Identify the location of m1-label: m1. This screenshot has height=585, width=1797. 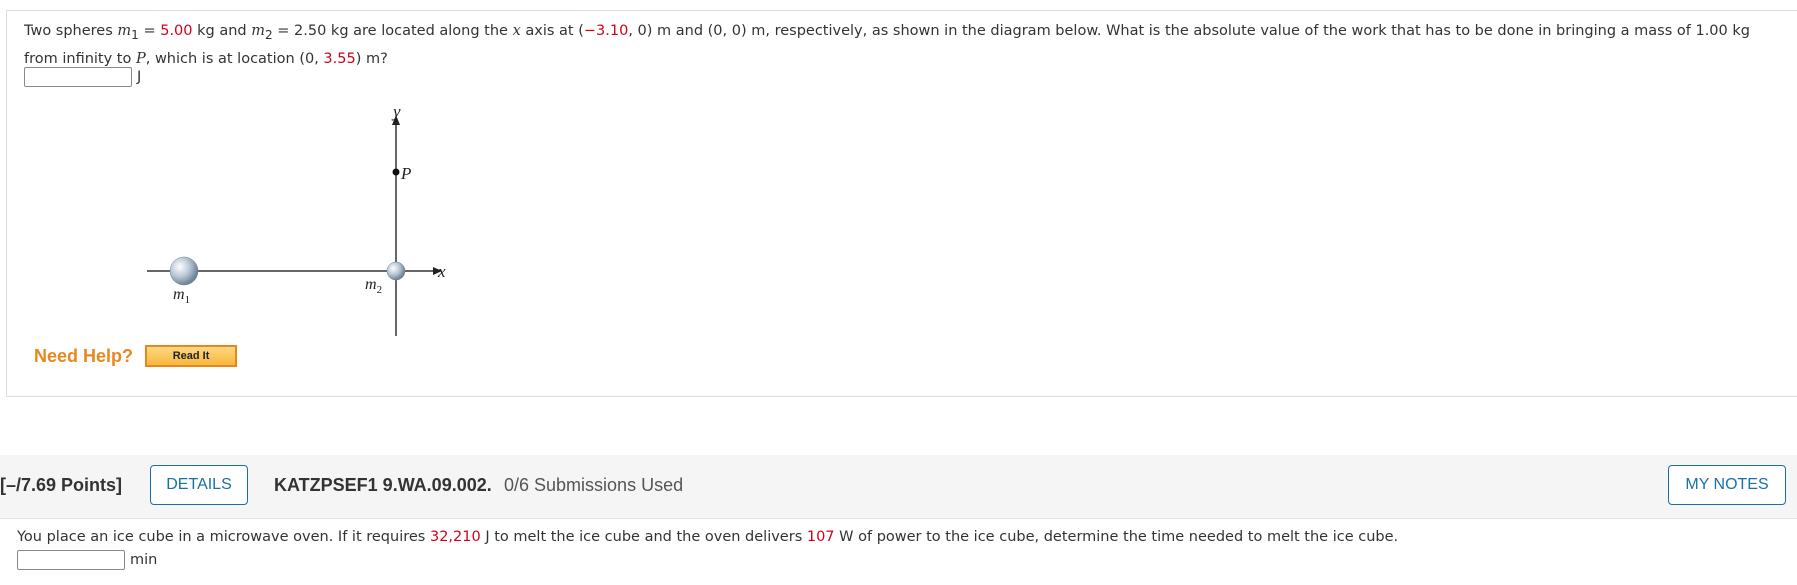
(181, 296).